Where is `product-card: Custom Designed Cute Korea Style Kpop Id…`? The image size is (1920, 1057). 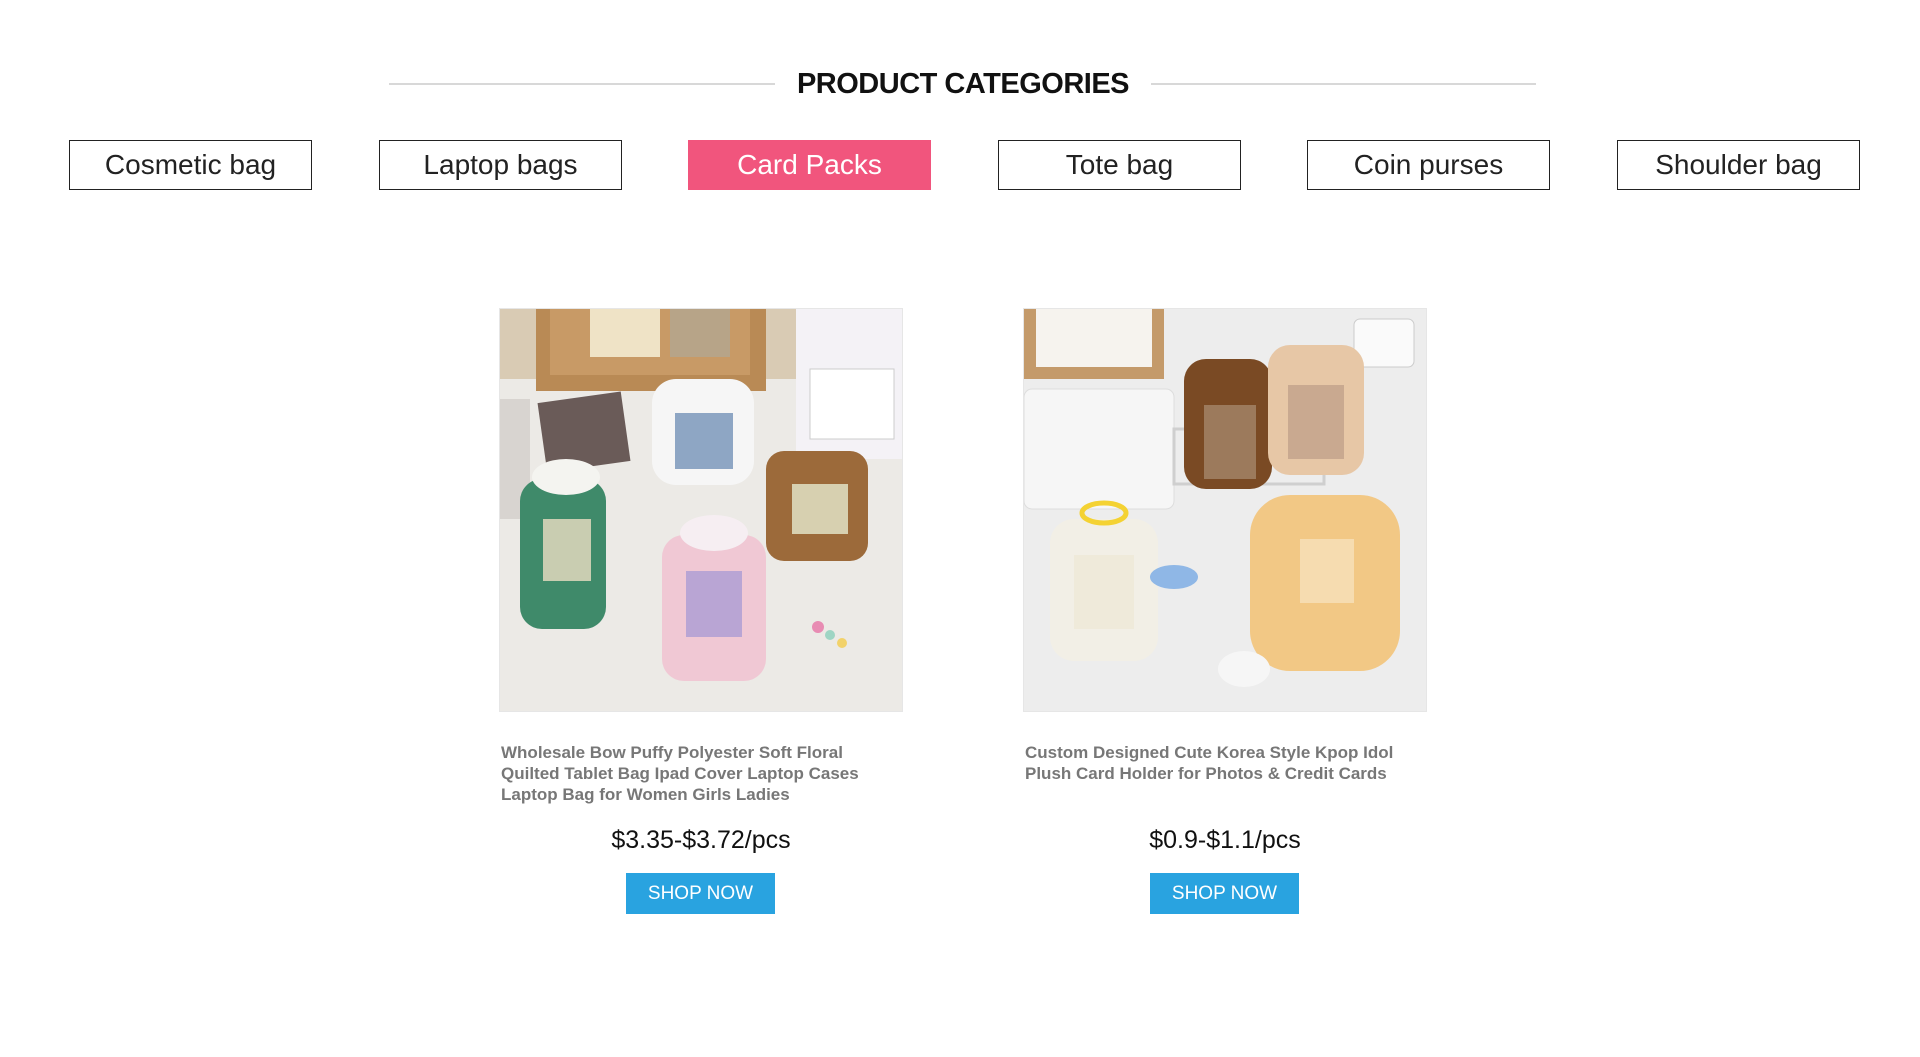
product-card: Custom Designed Cute Korea Style Kpop Id… is located at coordinates (1225, 546).